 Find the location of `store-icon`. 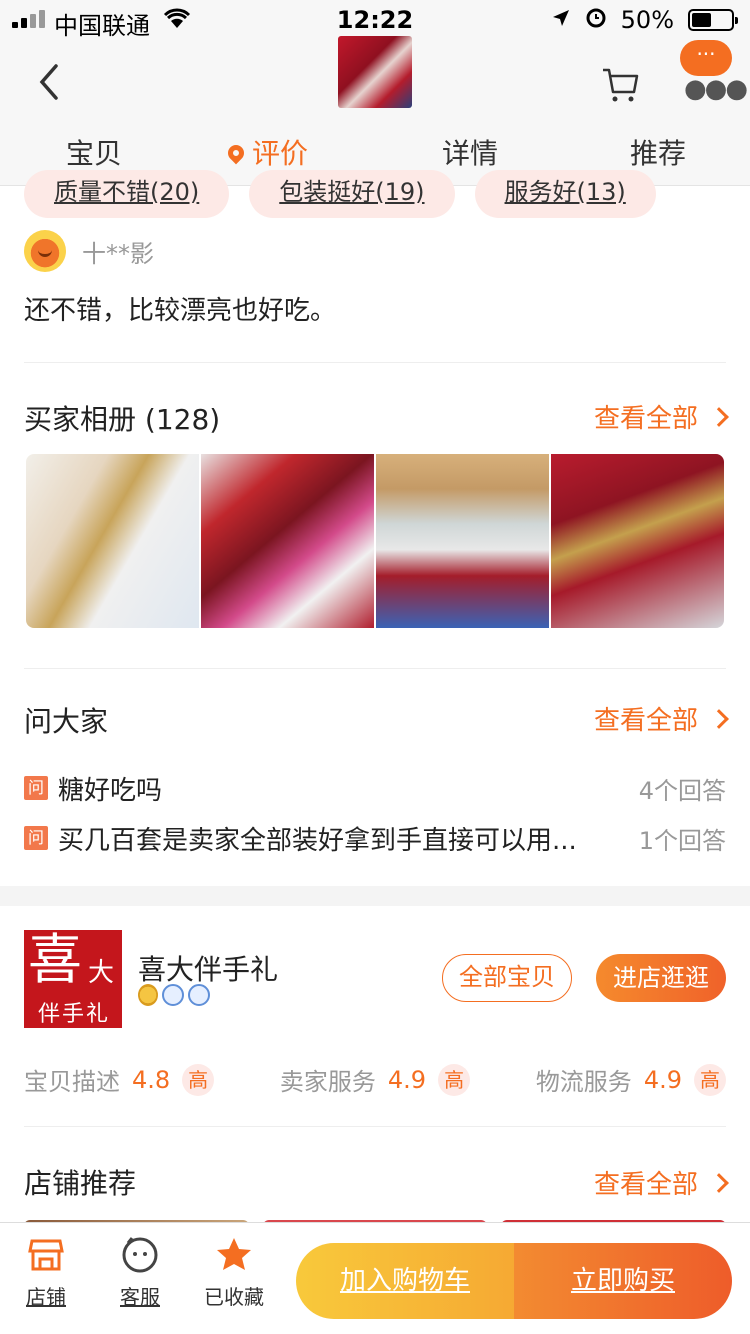

store-icon is located at coordinates (46, 1255).